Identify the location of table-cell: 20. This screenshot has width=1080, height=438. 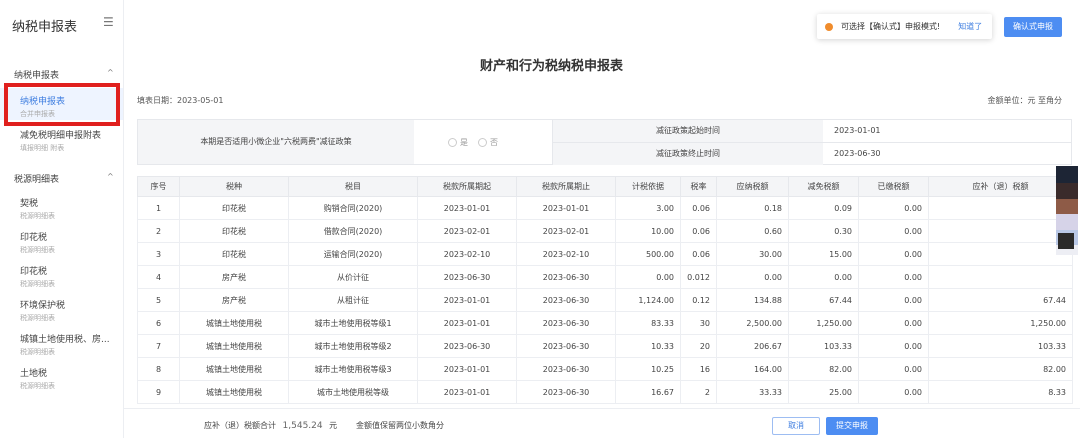
(698, 346).